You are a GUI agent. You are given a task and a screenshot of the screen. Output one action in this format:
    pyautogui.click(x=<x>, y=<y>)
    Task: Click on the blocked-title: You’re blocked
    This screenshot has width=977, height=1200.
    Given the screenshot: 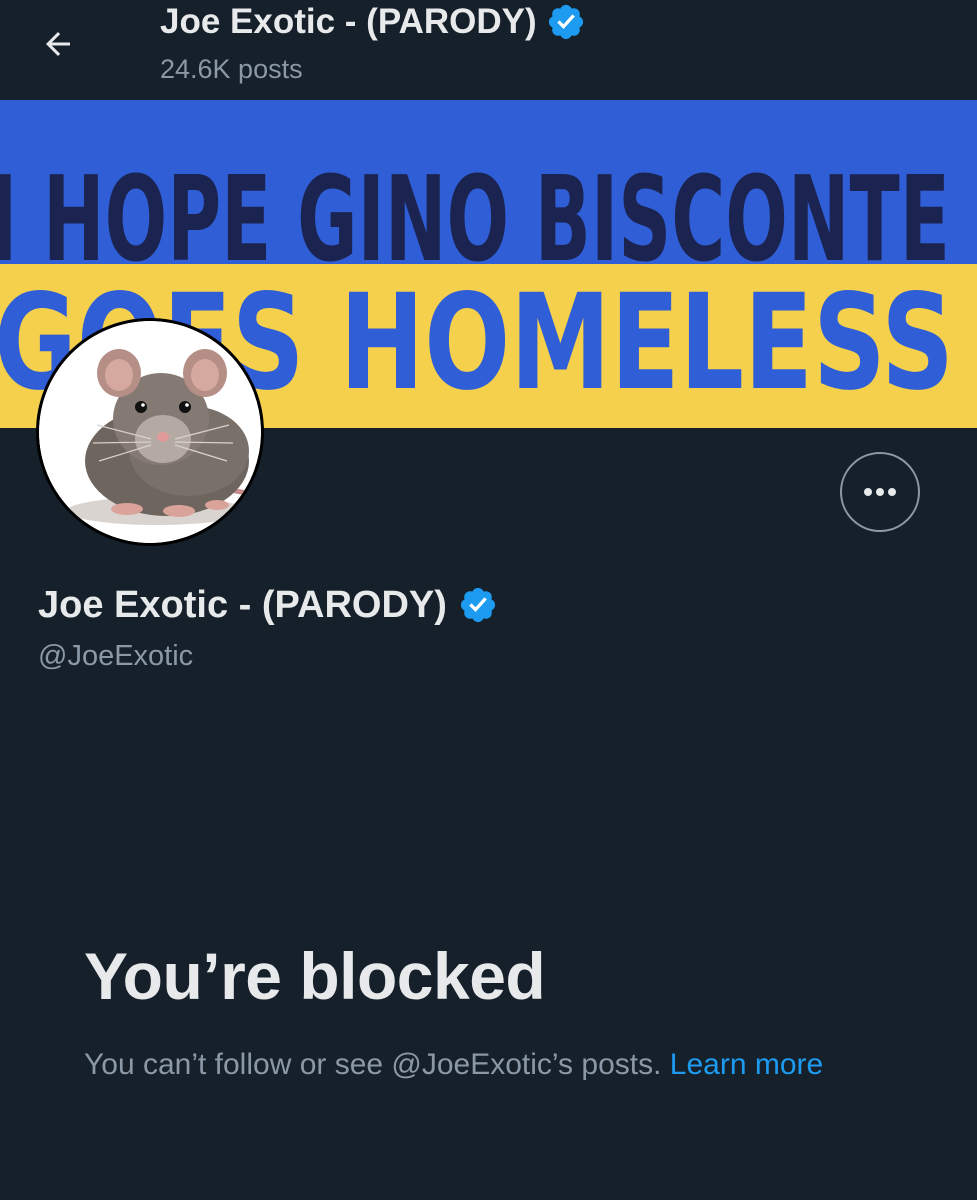 What is the action you would take?
    pyautogui.click(x=315, y=976)
    